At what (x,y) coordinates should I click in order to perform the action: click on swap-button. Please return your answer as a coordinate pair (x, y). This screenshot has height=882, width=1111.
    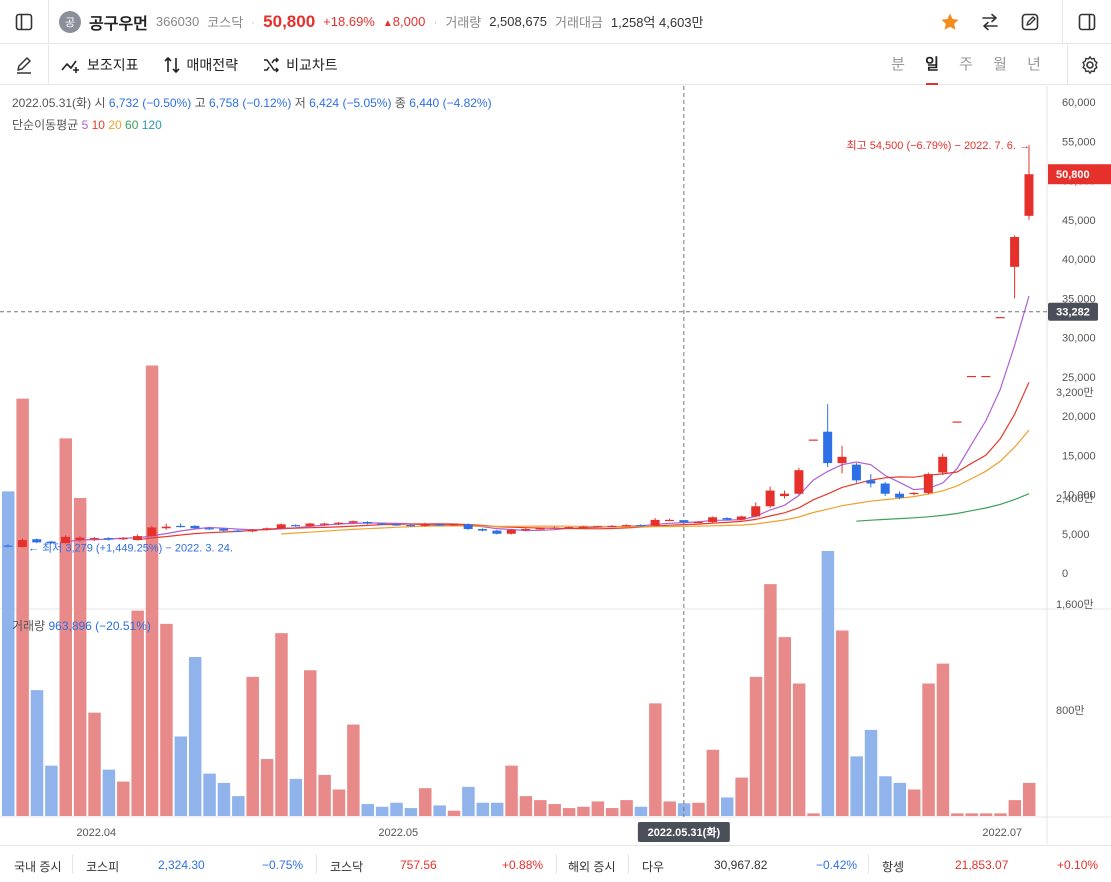
    Looking at the image, I should click on (990, 22).